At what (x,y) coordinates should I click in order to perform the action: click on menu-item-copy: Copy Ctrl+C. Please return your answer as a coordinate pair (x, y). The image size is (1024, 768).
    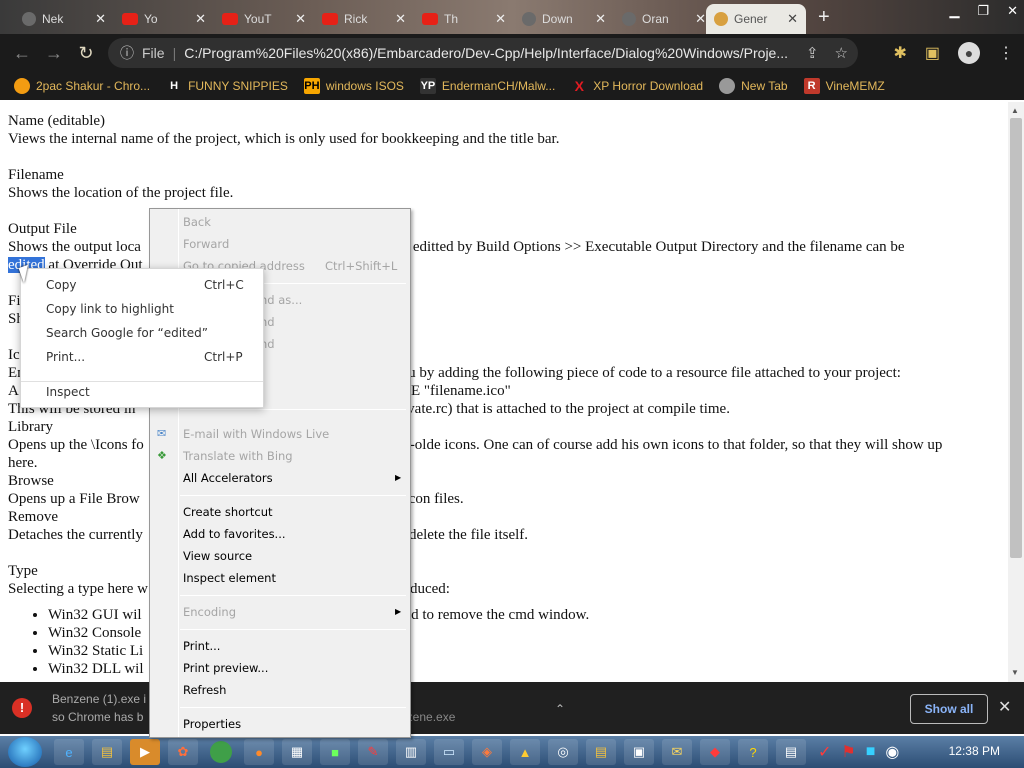
    Looking at the image, I should click on (156, 285).